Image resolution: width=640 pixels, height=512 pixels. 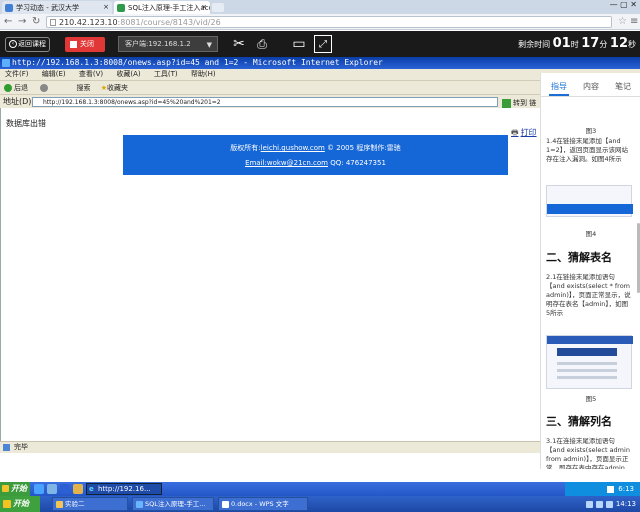 I want to click on save-snapshot-icon: ⎙, so click(x=262, y=44).